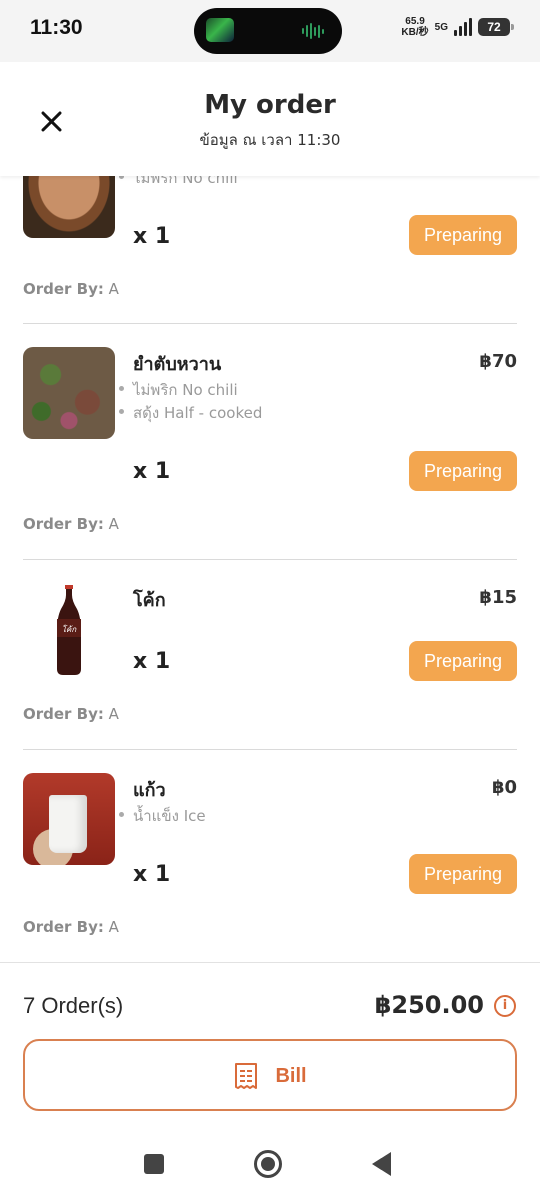 Image resolution: width=540 pixels, height=1200 pixels. What do you see at coordinates (504, 787) in the screenshot?
I see `order-item-price: ฿0` at bounding box center [504, 787].